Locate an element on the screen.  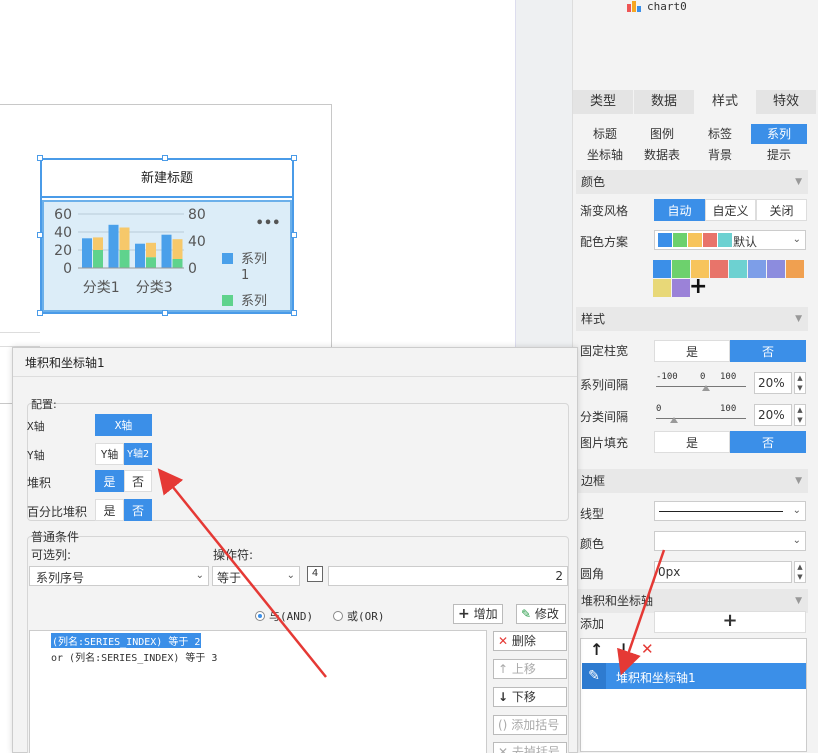
edit-icon: ✎ is located at coordinates (594, 676).